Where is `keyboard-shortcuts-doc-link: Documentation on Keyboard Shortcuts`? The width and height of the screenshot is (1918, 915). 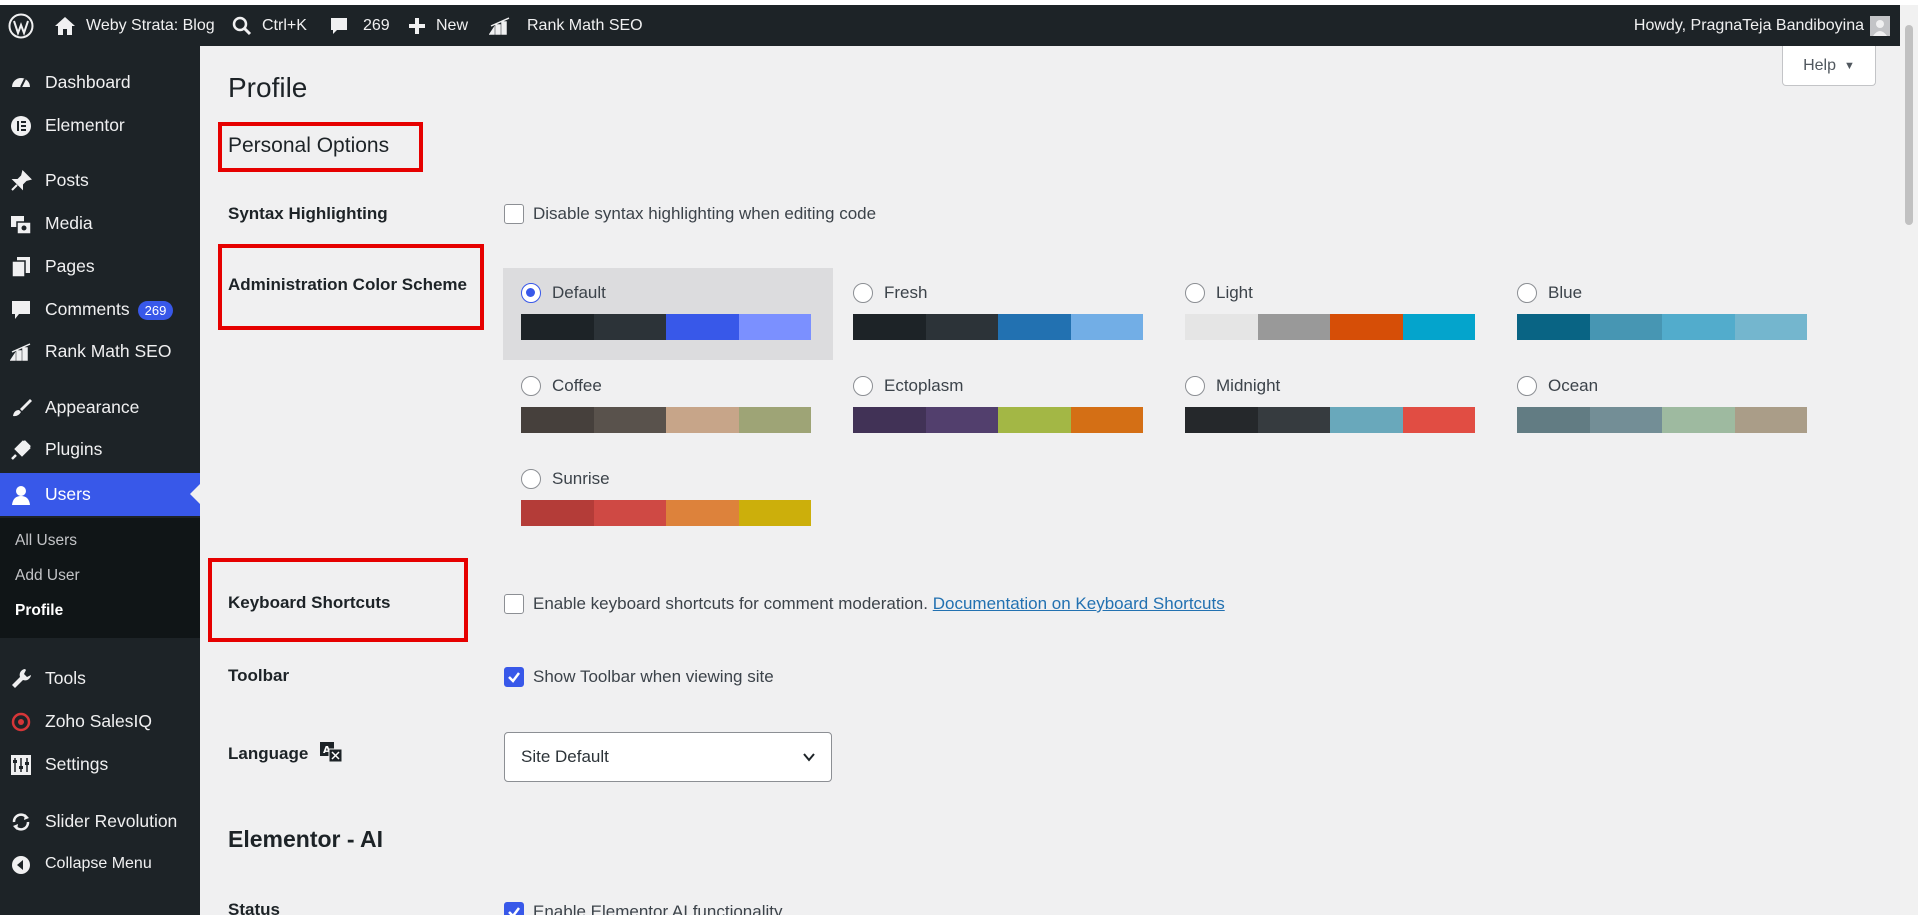
keyboard-shortcuts-doc-link: Documentation on Keyboard Shortcuts is located at coordinates (1079, 603).